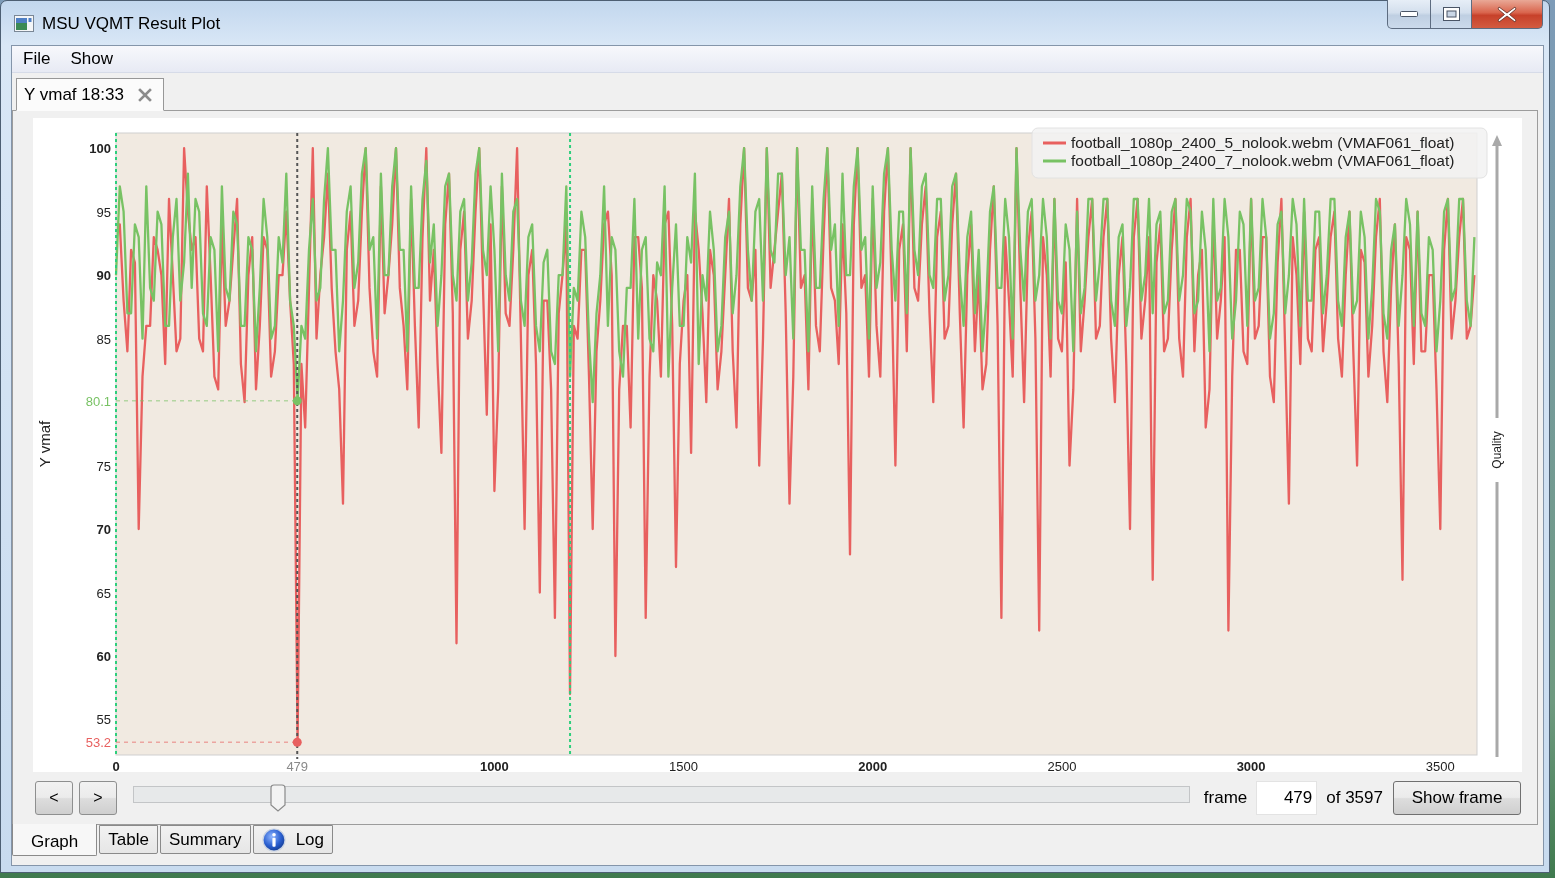 The image size is (1555, 878). I want to click on tick-label: 90, so click(103, 276).